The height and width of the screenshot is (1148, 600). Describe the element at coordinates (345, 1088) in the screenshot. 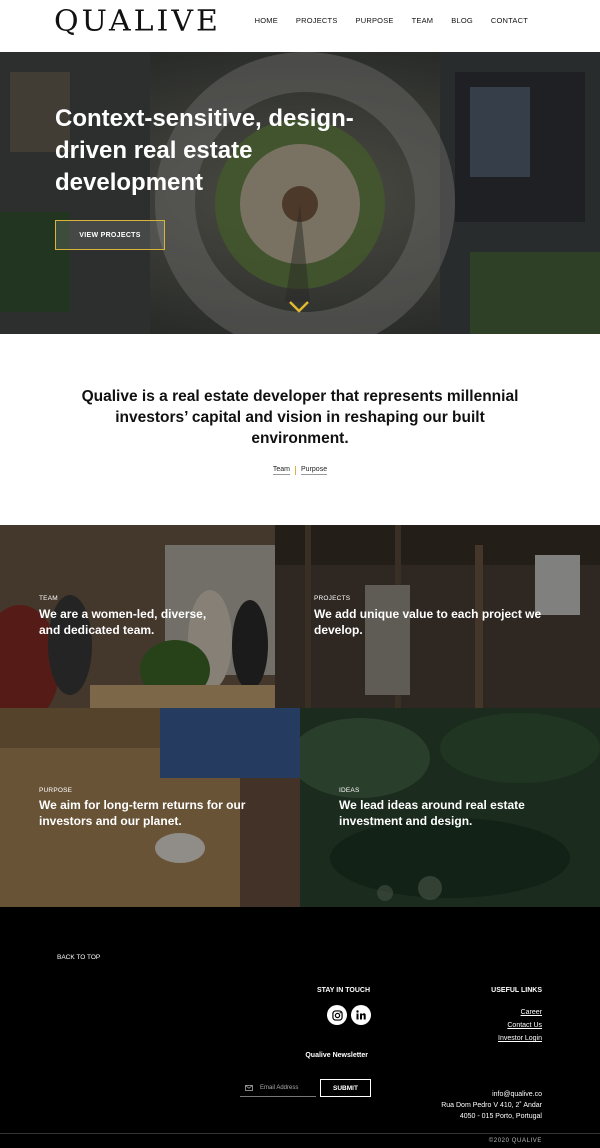

I see `submit-button: SUBMIT` at that location.